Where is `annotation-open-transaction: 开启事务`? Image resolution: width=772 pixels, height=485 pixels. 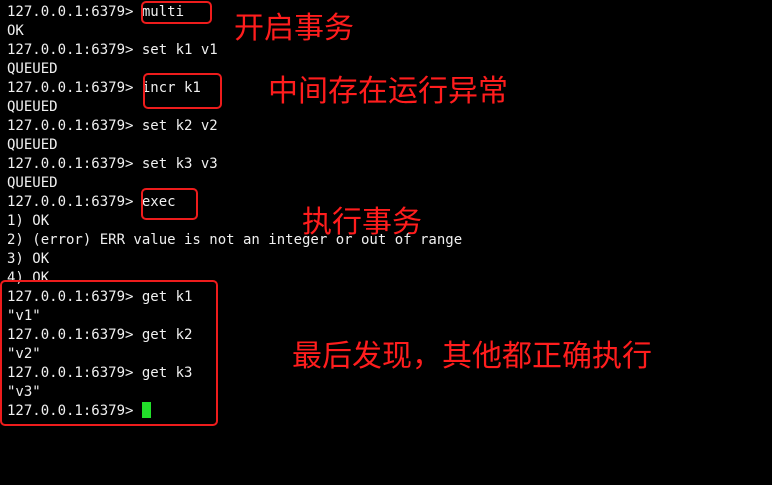
annotation-open-transaction: 开启事务 is located at coordinates (294, 28).